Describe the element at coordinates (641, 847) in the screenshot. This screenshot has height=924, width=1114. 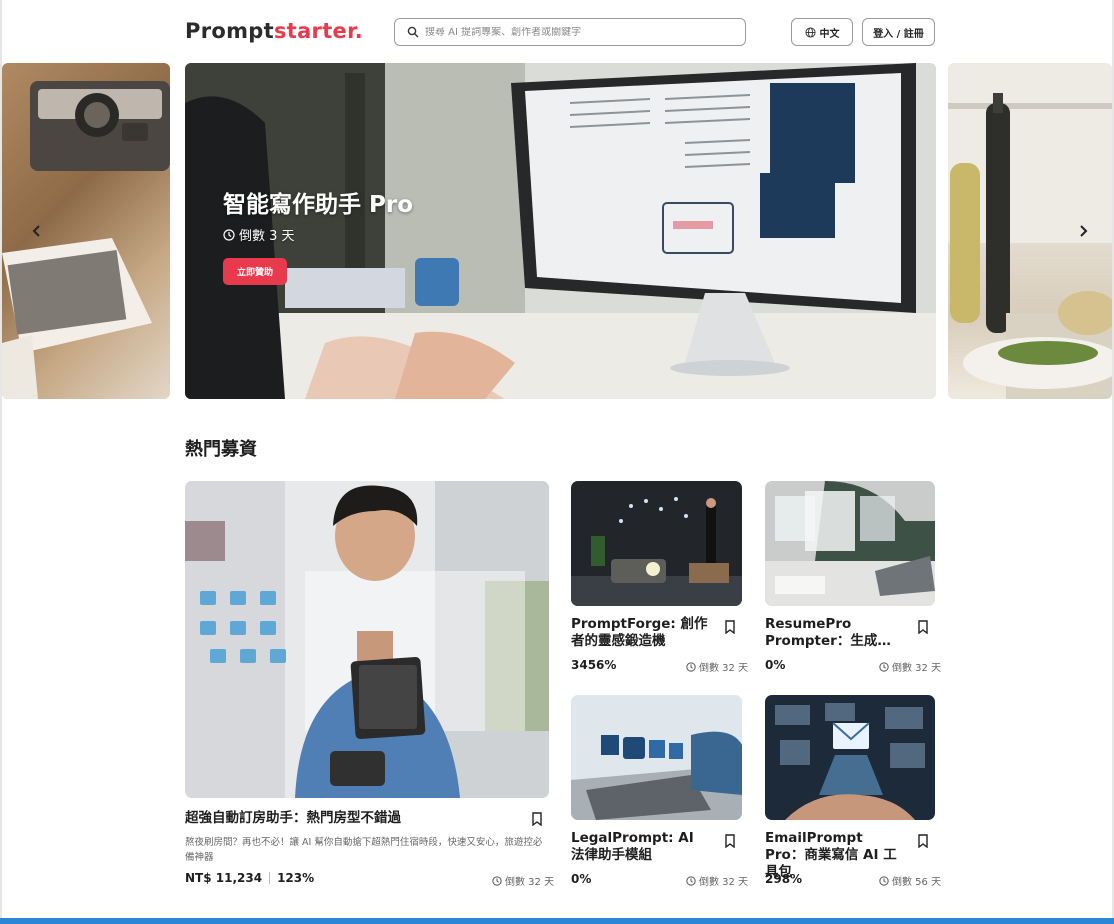
I see `project-card-title: LegalPrompt: AI 法律助手模組` at that location.